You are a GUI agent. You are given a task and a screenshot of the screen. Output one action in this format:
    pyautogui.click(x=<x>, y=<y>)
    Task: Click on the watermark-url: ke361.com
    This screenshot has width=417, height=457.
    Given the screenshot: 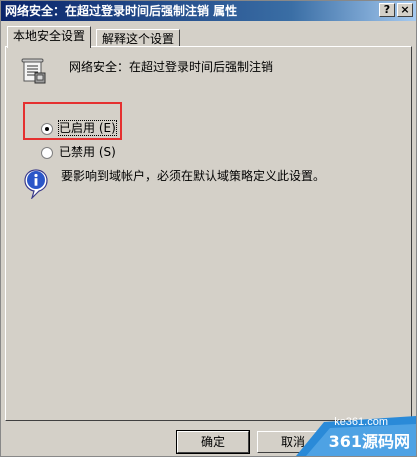 What is the action you would take?
    pyautogui.click(x=361, y=422)
    